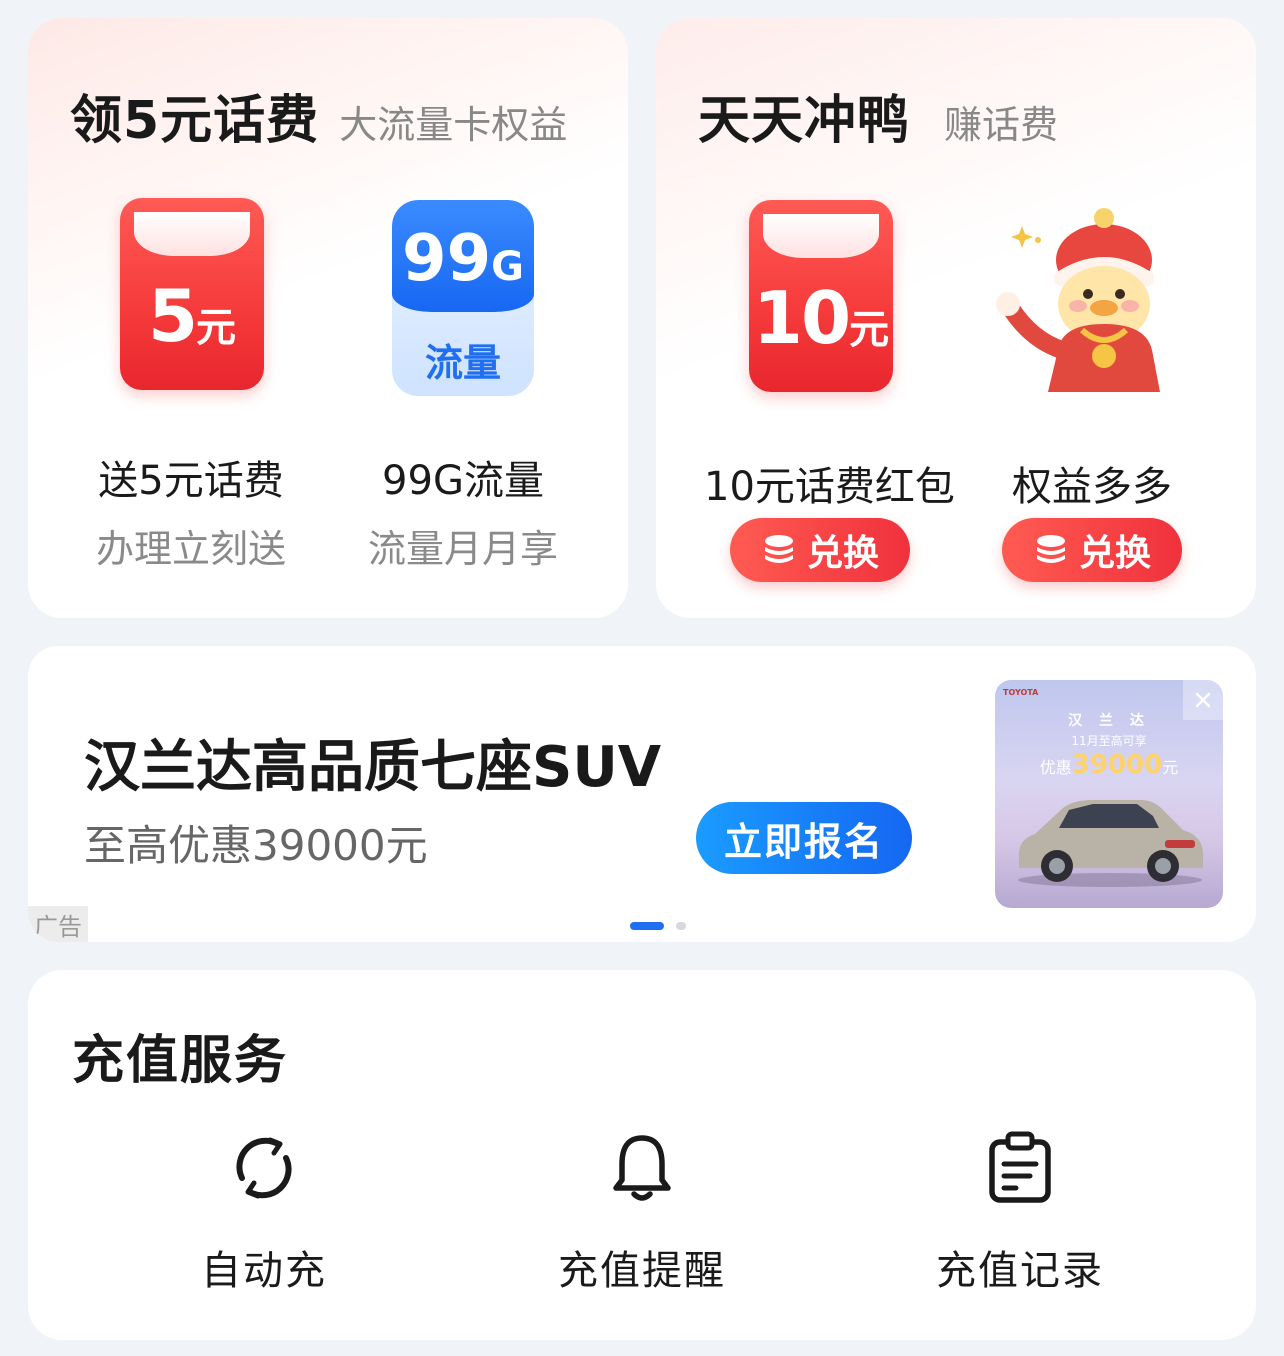 This screenshot has height=1356, width=1284. I want to click on duck-mascot-icon, so click(1078, 300).